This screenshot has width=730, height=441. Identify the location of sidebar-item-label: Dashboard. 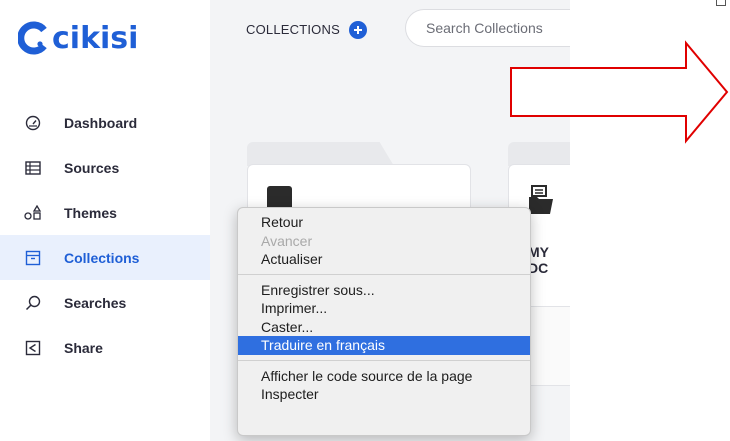
(101, 122).